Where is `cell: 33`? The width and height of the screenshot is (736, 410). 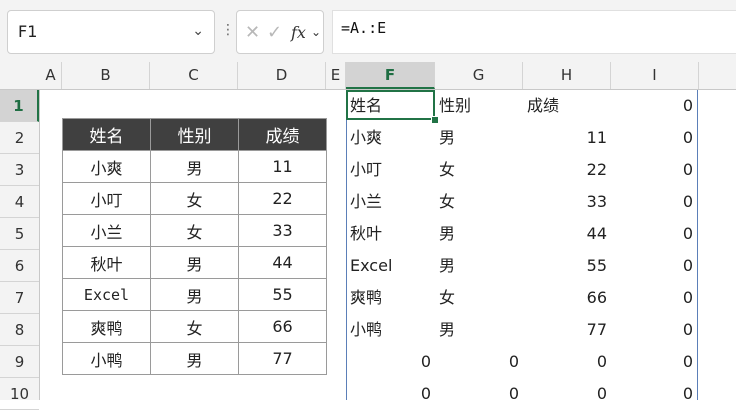
cell: 33 is located at coordinates (282, 230).